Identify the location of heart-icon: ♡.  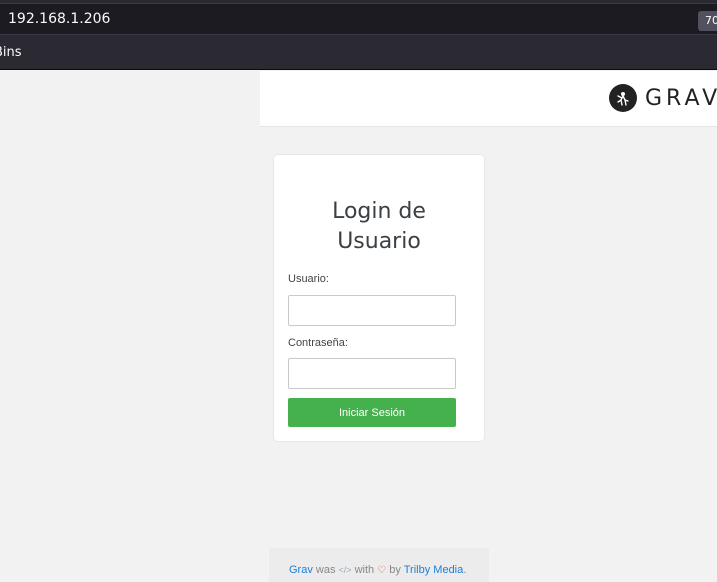
(382, 570).